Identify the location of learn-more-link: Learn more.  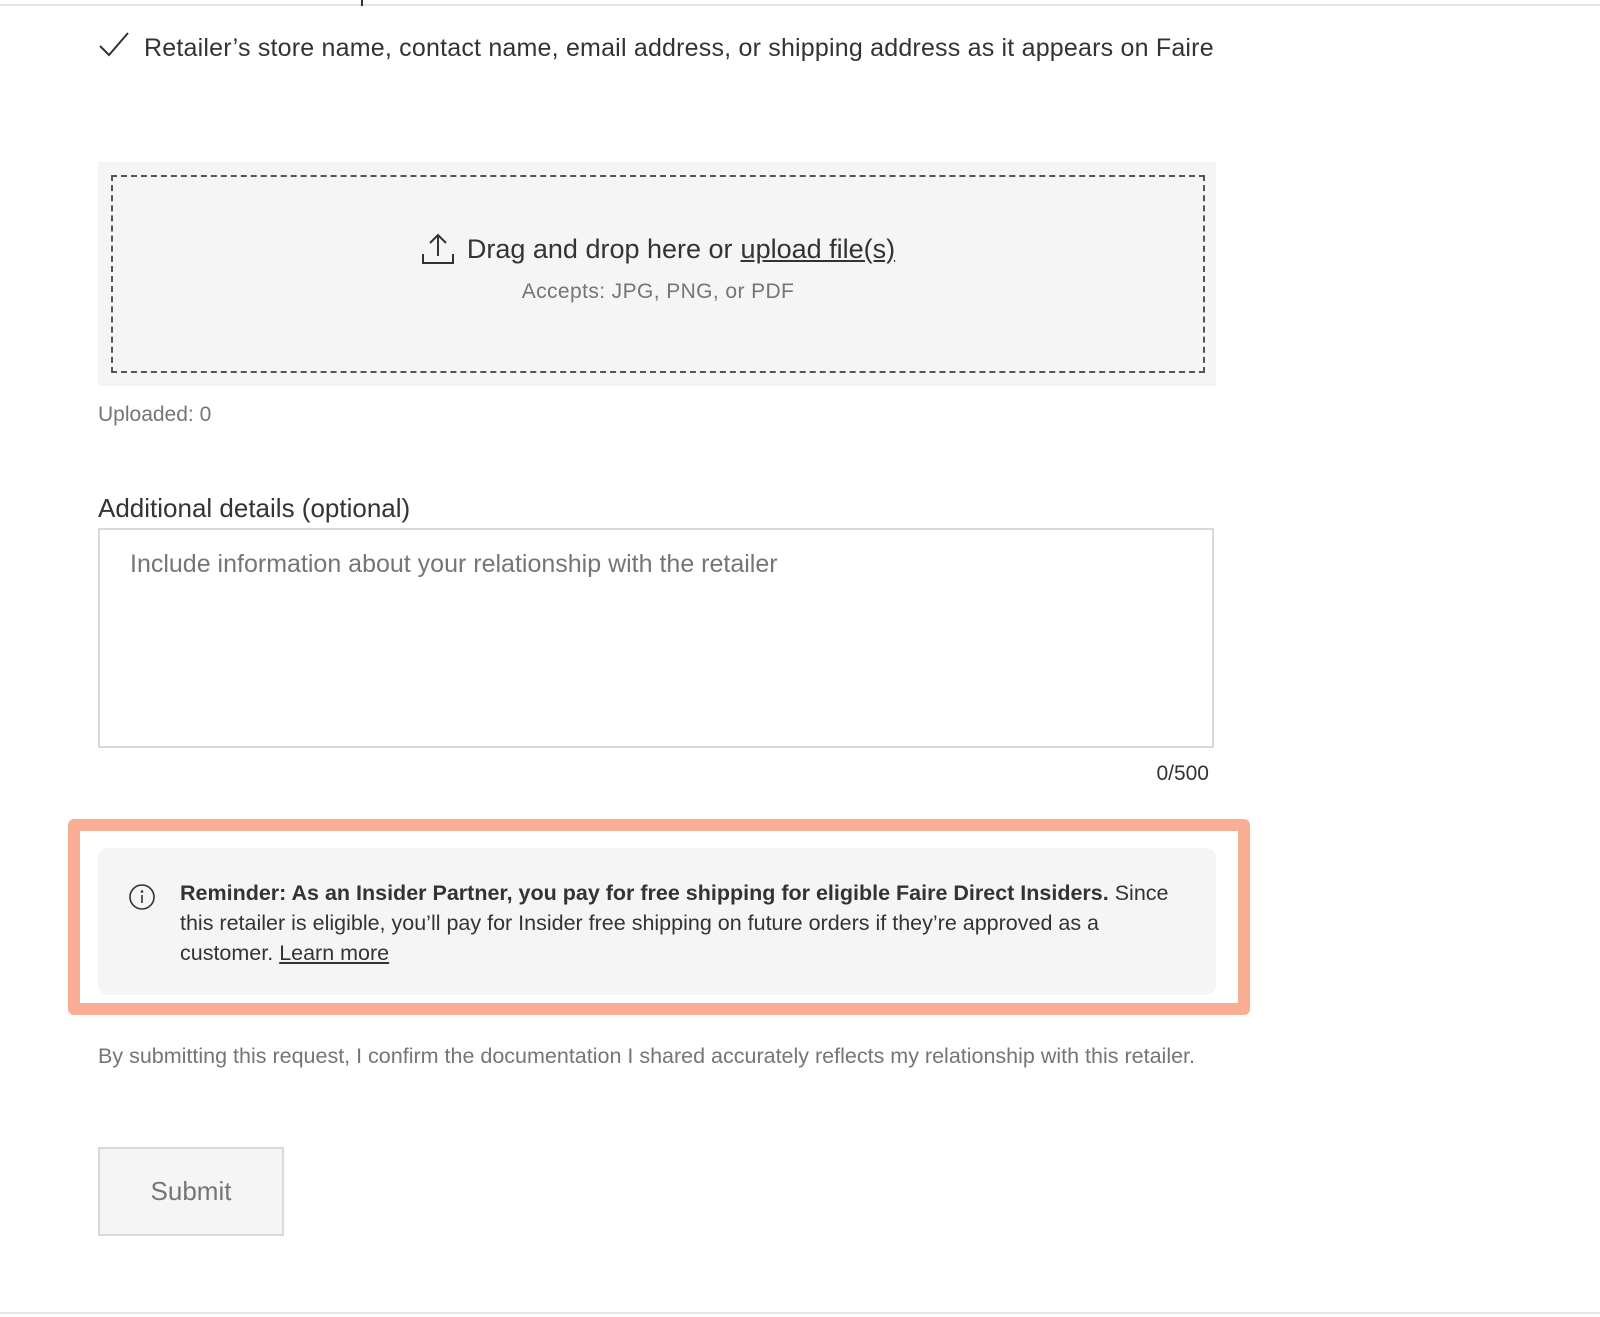
(334, 953).